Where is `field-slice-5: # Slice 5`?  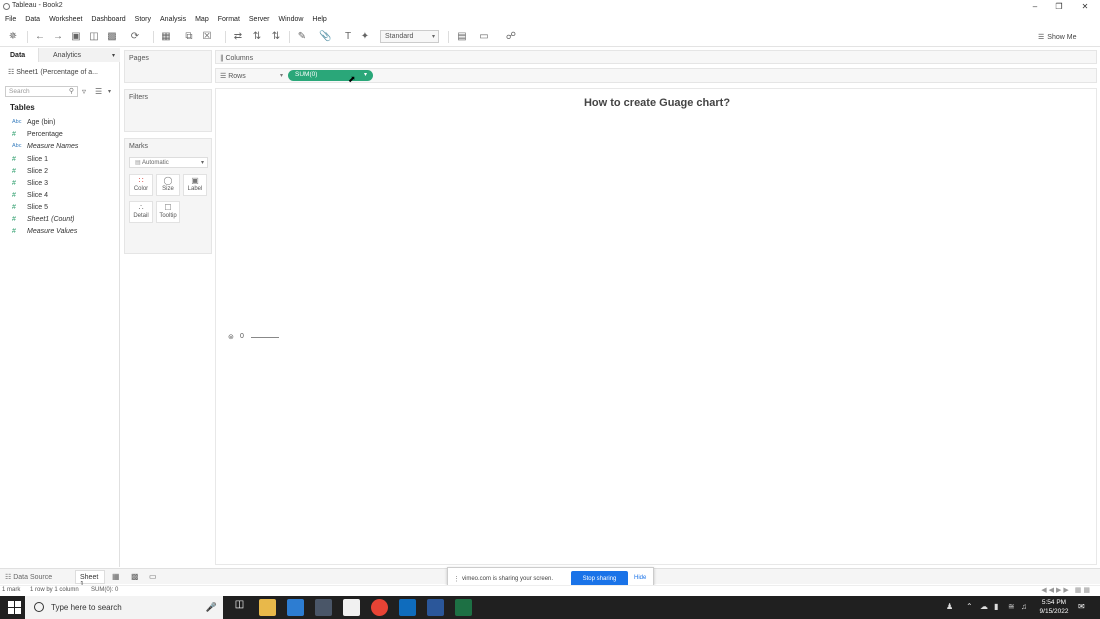 field-slice-5: # Slice 5 is located at coordinates (30, 207).